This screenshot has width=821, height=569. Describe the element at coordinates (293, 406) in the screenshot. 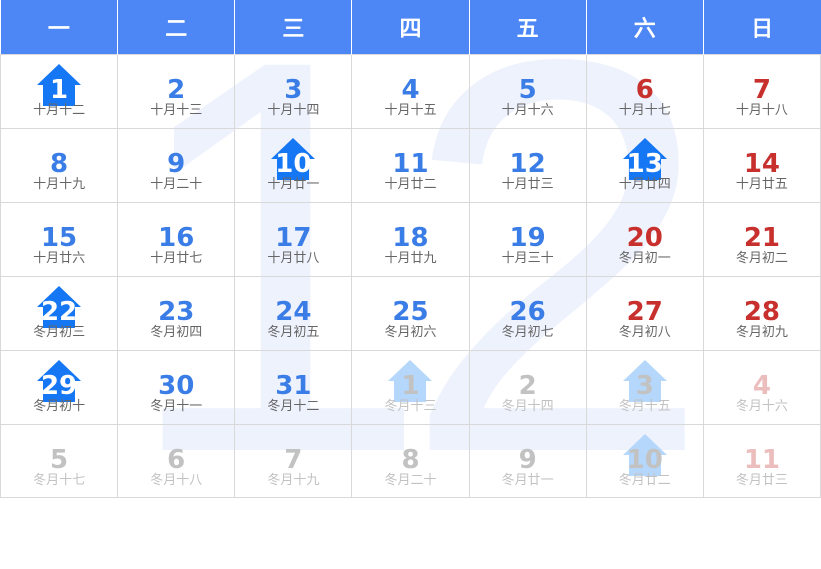

I see `lunar-date: 冬月十二` at that location.